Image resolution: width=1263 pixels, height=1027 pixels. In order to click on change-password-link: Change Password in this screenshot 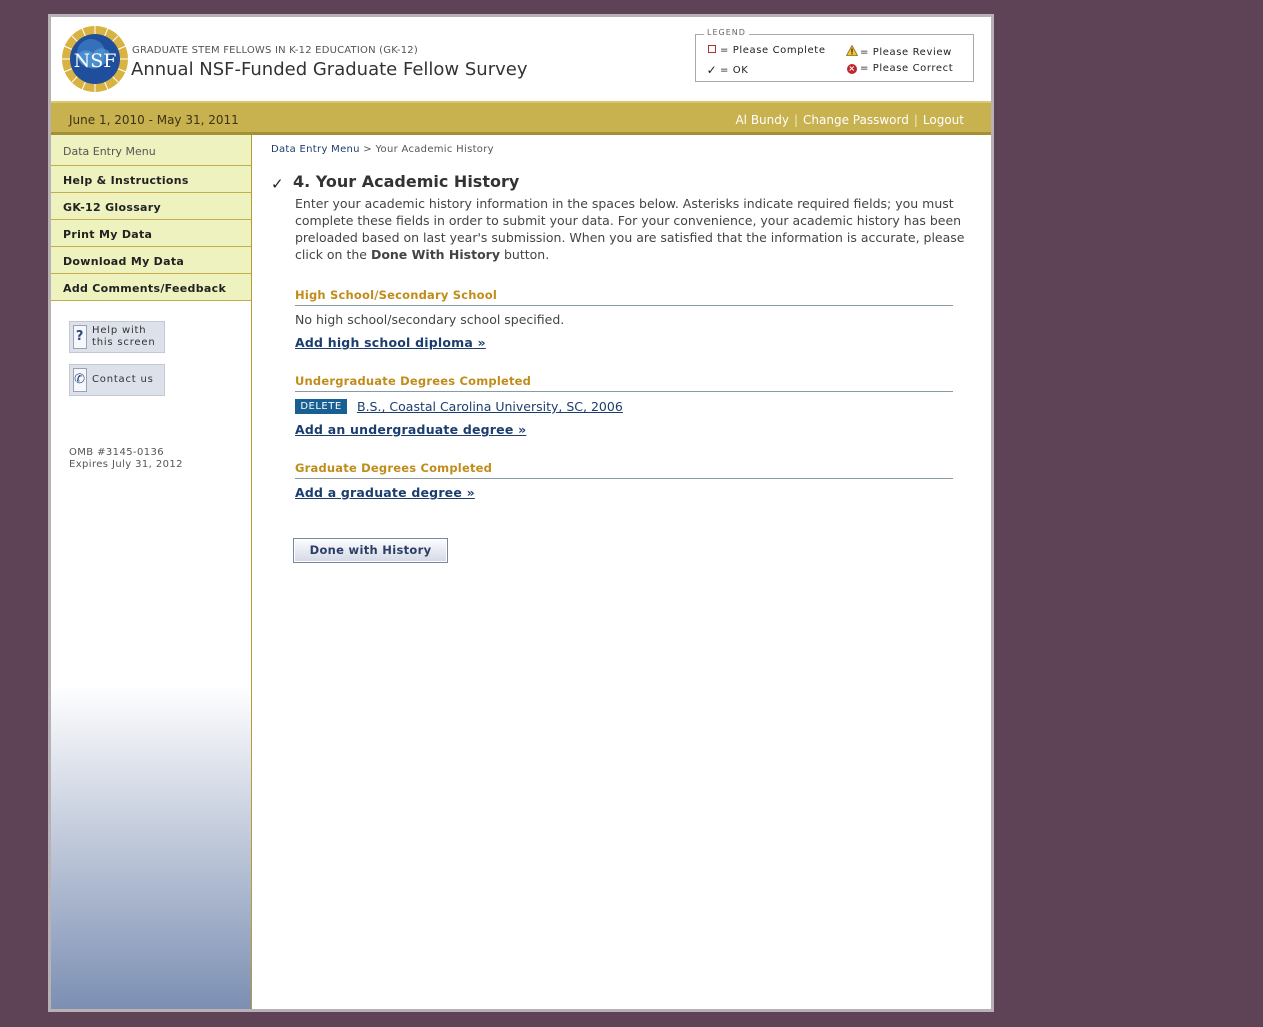, I will do `click(856, 120)`.